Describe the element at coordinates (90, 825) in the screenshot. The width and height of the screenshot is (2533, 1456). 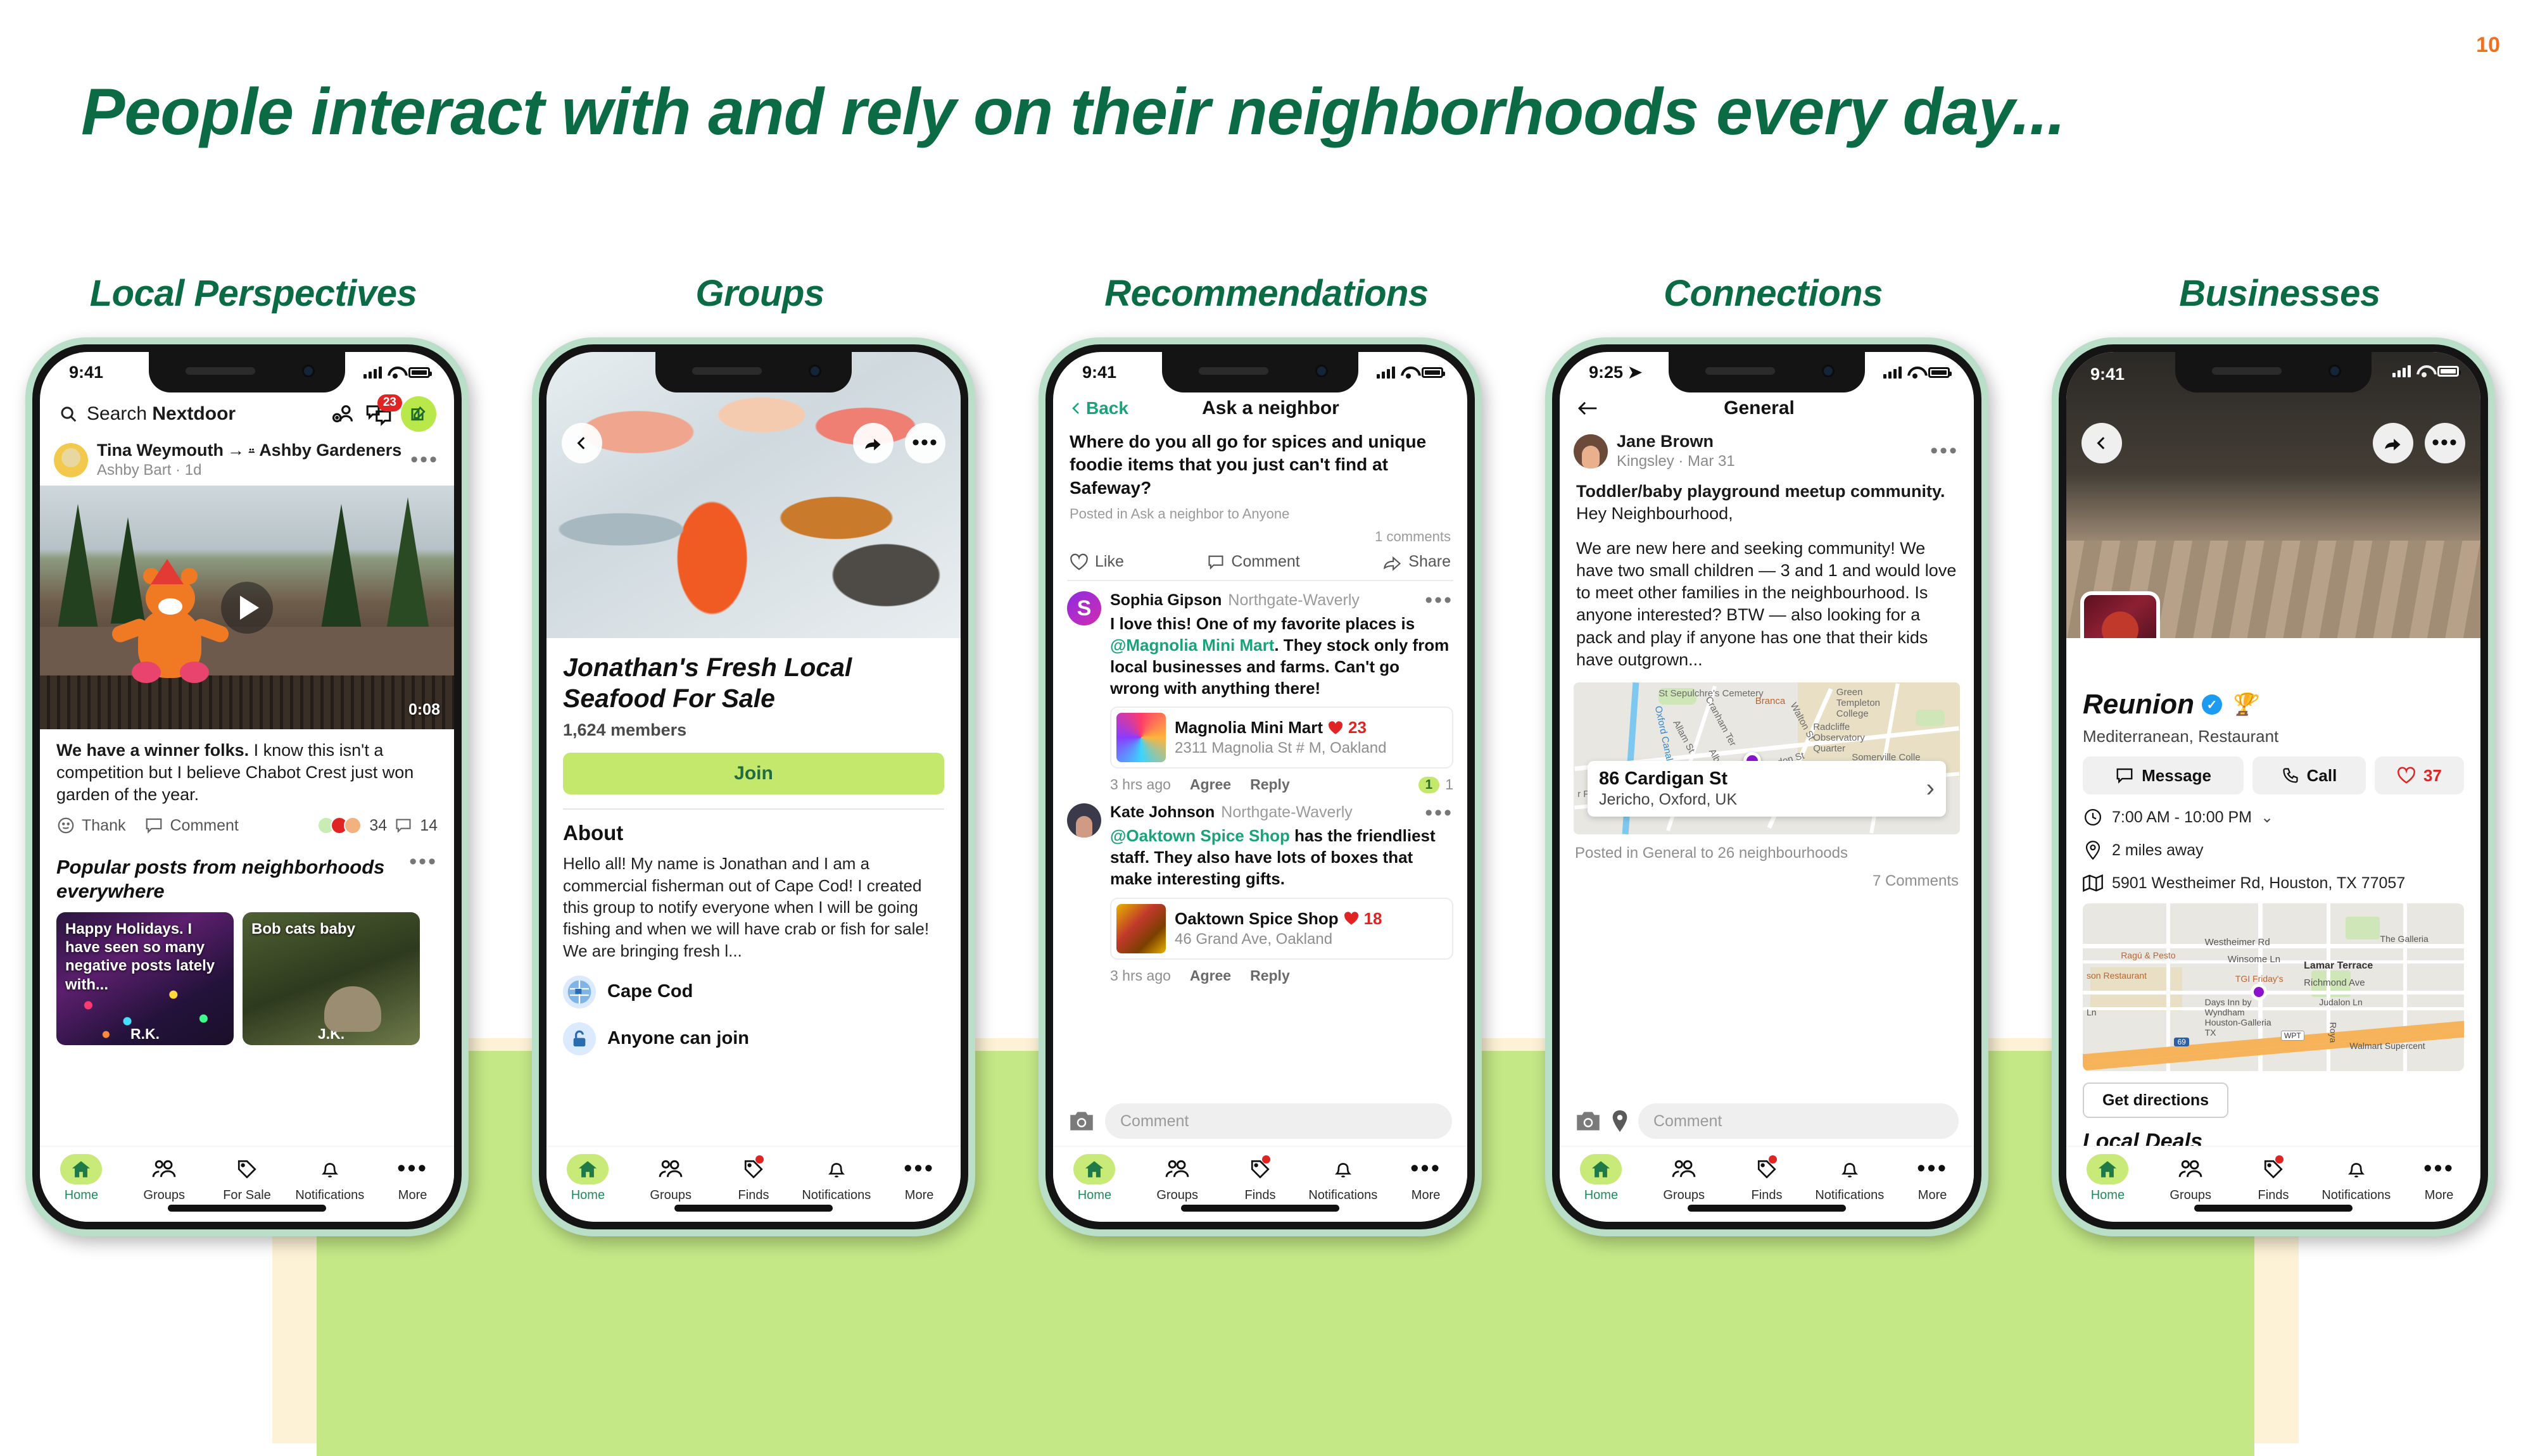
I see `thank-button: Thank` at that location.